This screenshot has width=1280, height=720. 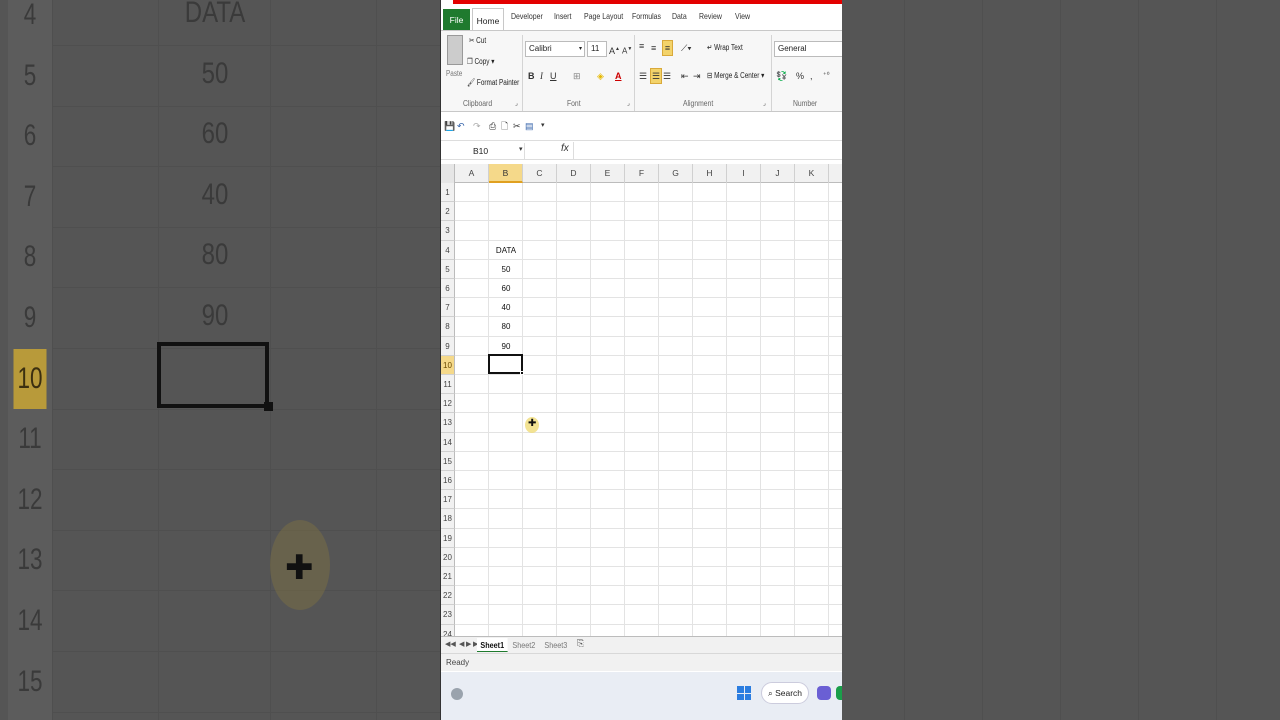 I want to click on row-header-13: 13, so click(x=448, y=423).